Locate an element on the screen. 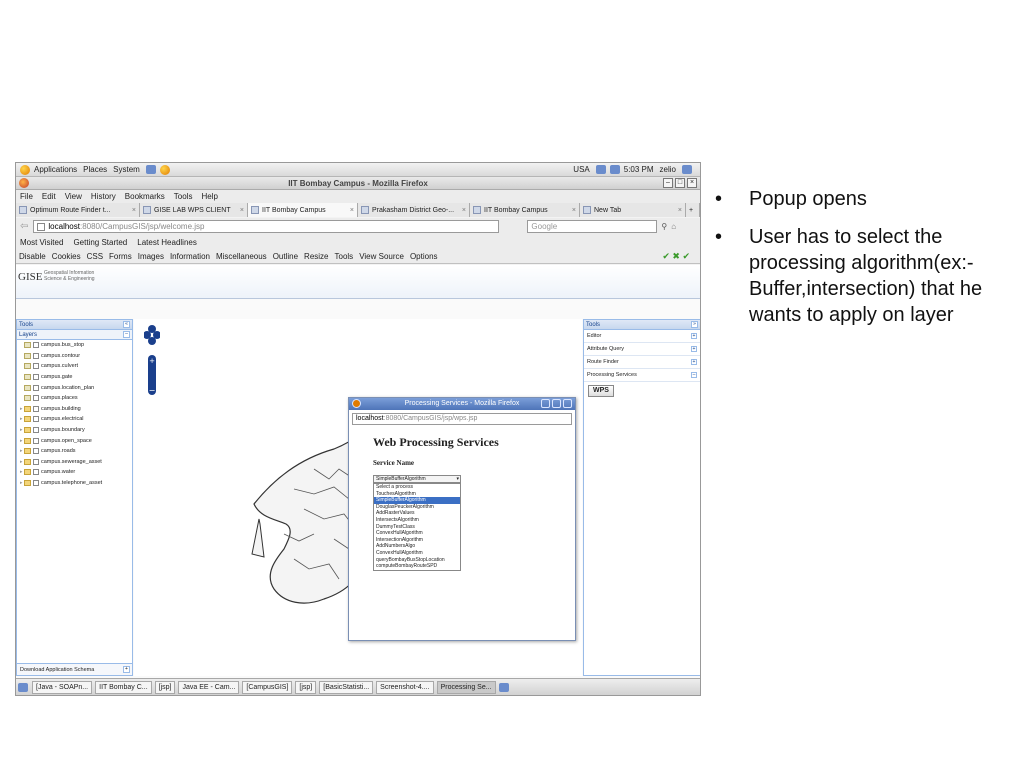 This screenshot has height=768, width=1024. tab-prakasham: Prakasham District Geo-... × is located at coordinates (414, 210).